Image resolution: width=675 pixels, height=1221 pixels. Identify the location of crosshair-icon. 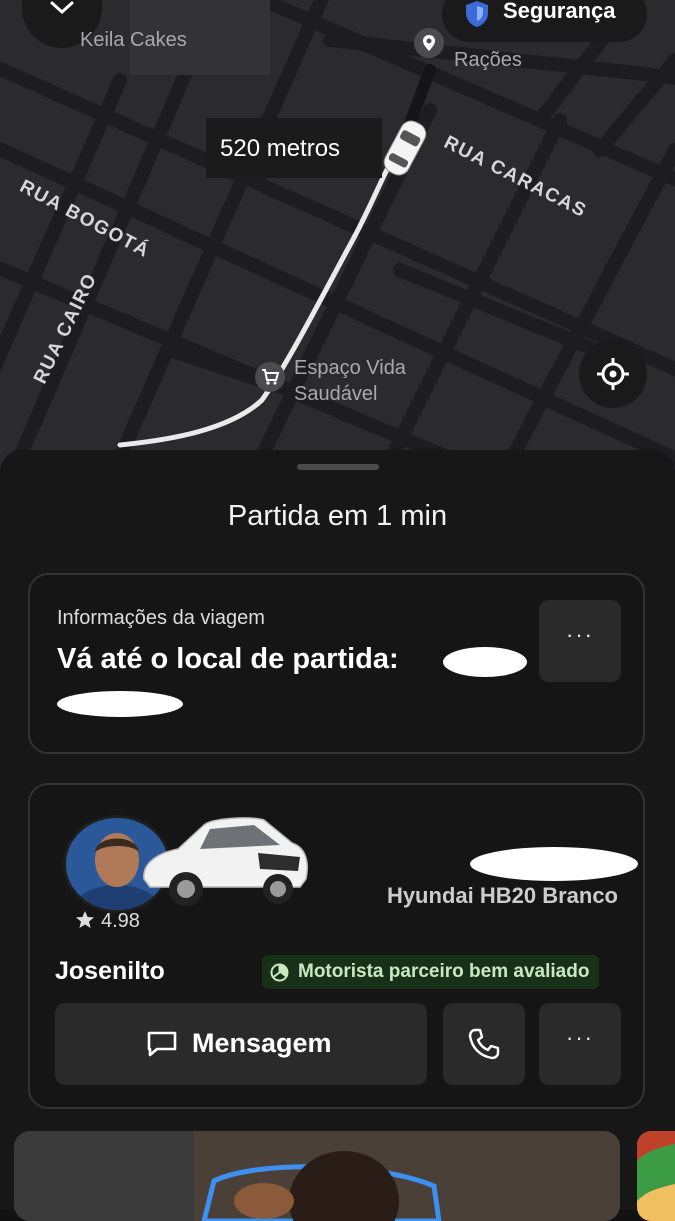
(613, 374).